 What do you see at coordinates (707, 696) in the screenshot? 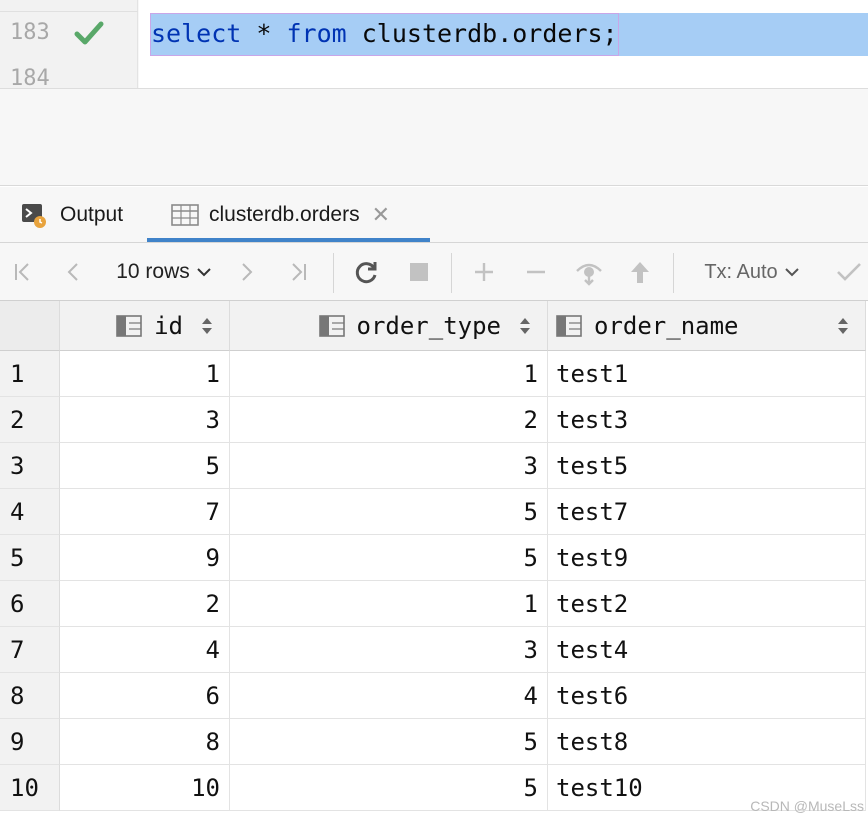
I see `cell-order-name: test6` at bounding box center [707, 696].